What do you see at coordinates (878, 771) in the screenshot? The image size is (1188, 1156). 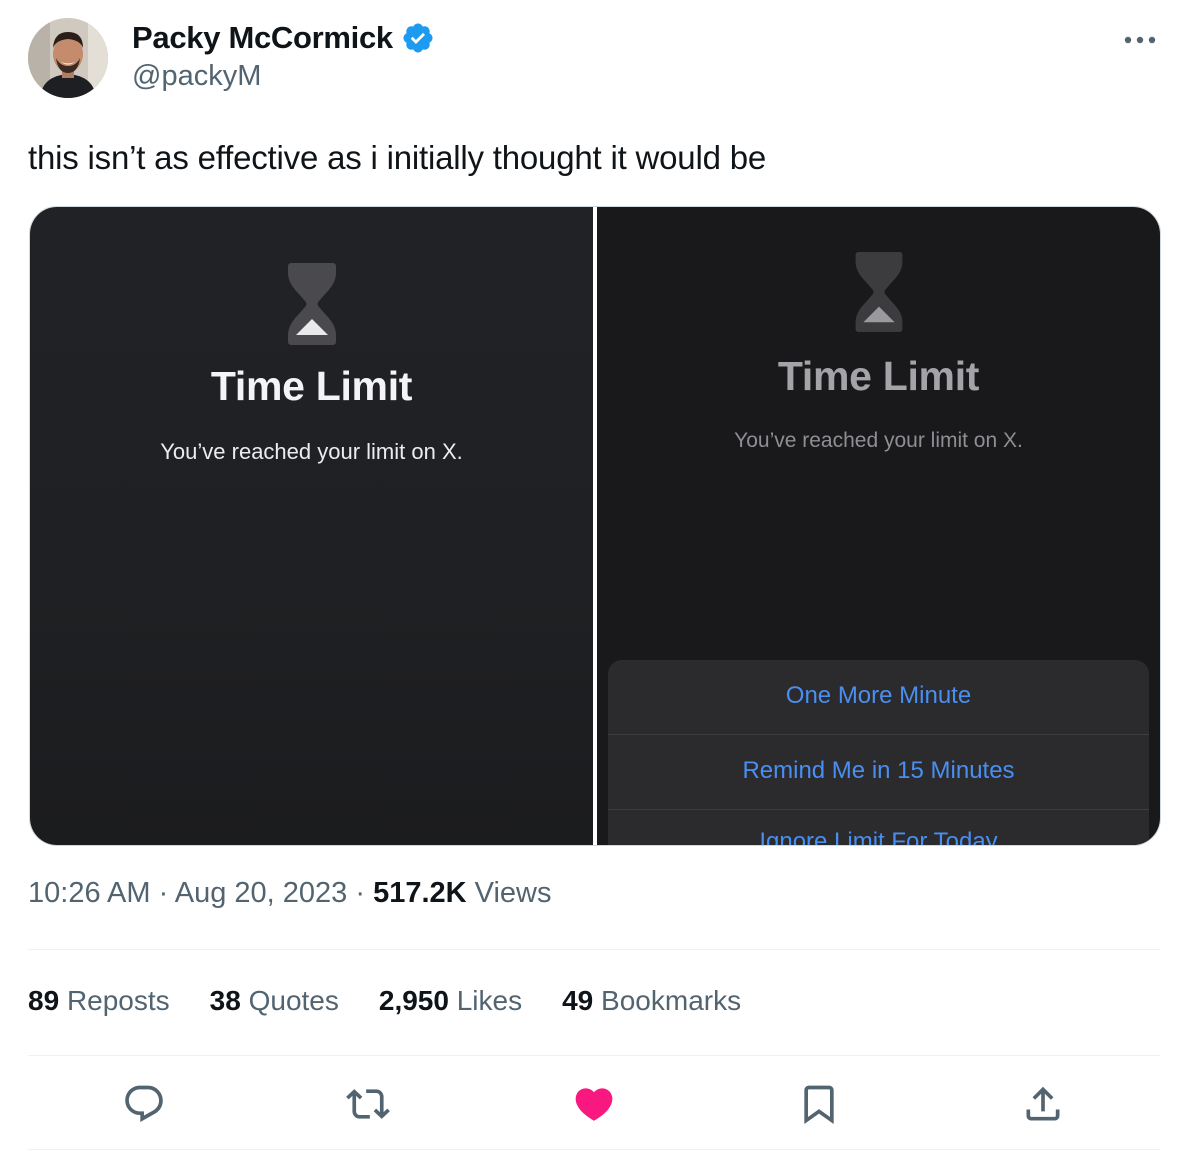 I see `remind-me-option: Remind Me in 15 Minutes` at bounding box center [878, 771].